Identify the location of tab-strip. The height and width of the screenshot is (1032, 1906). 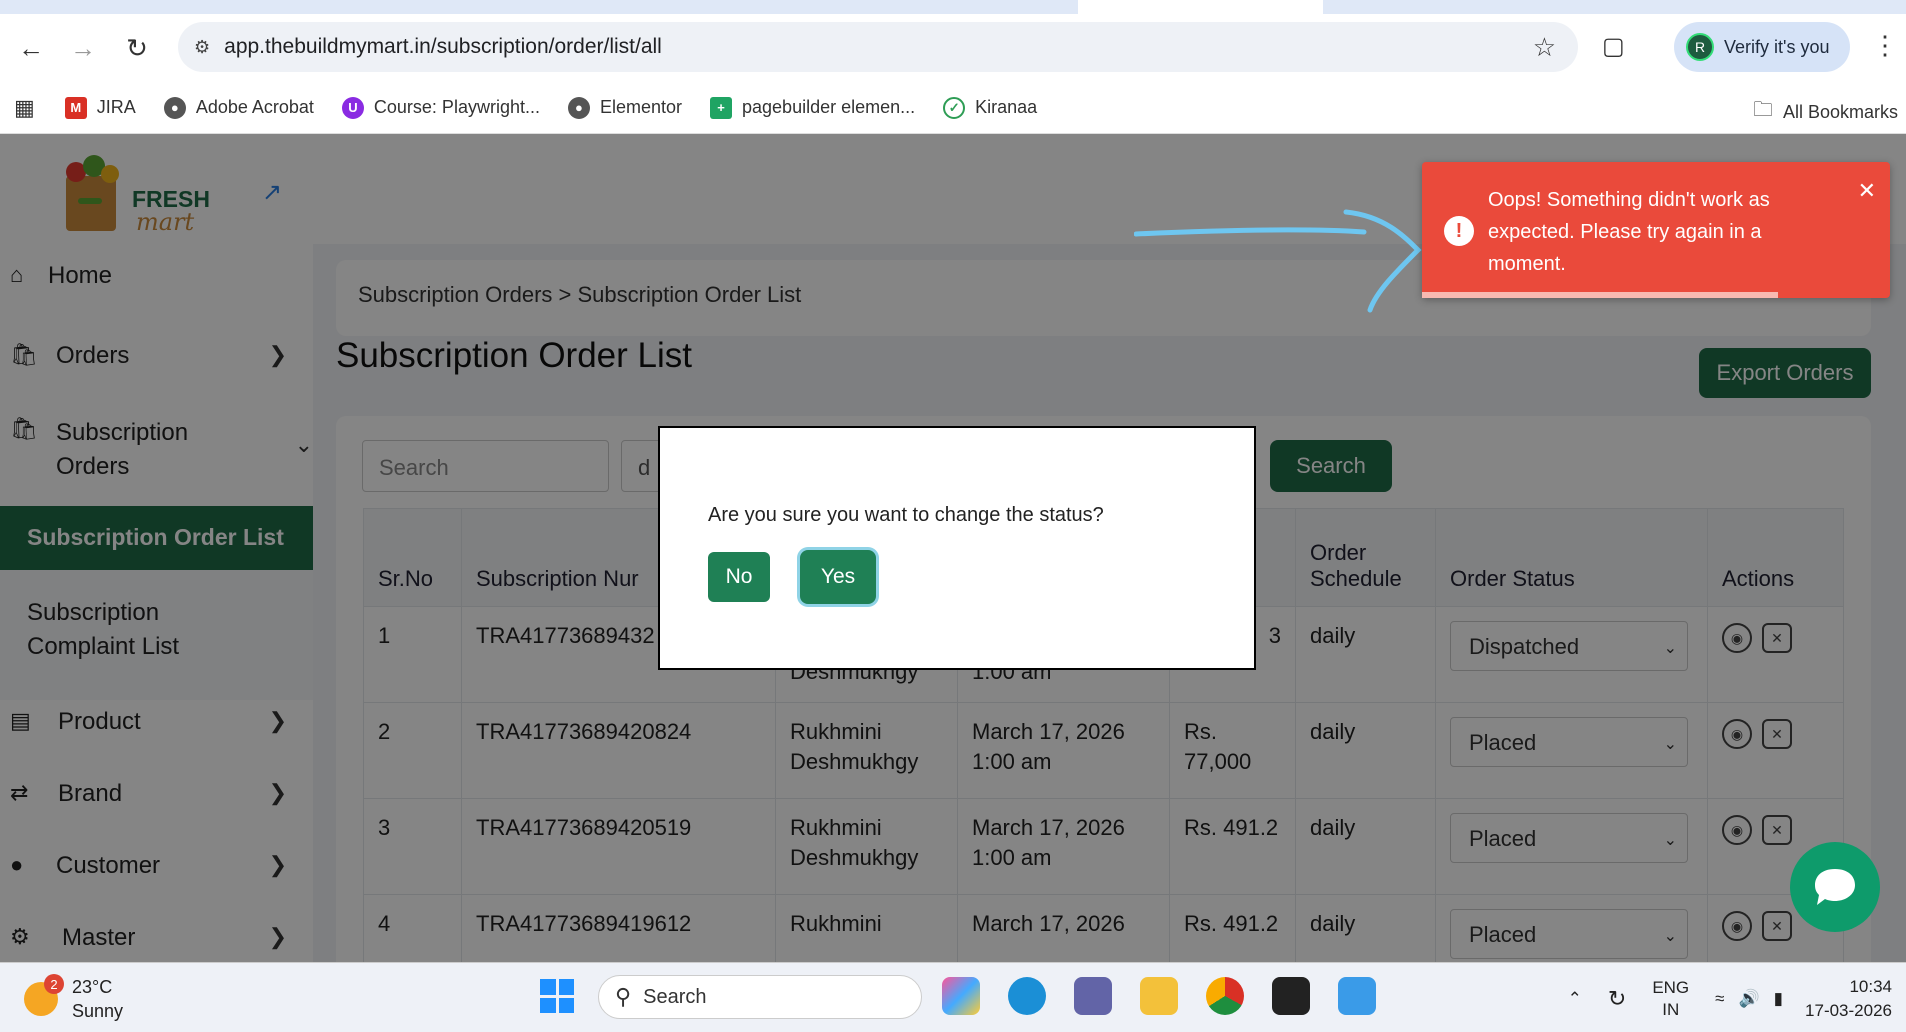
(953, 7).